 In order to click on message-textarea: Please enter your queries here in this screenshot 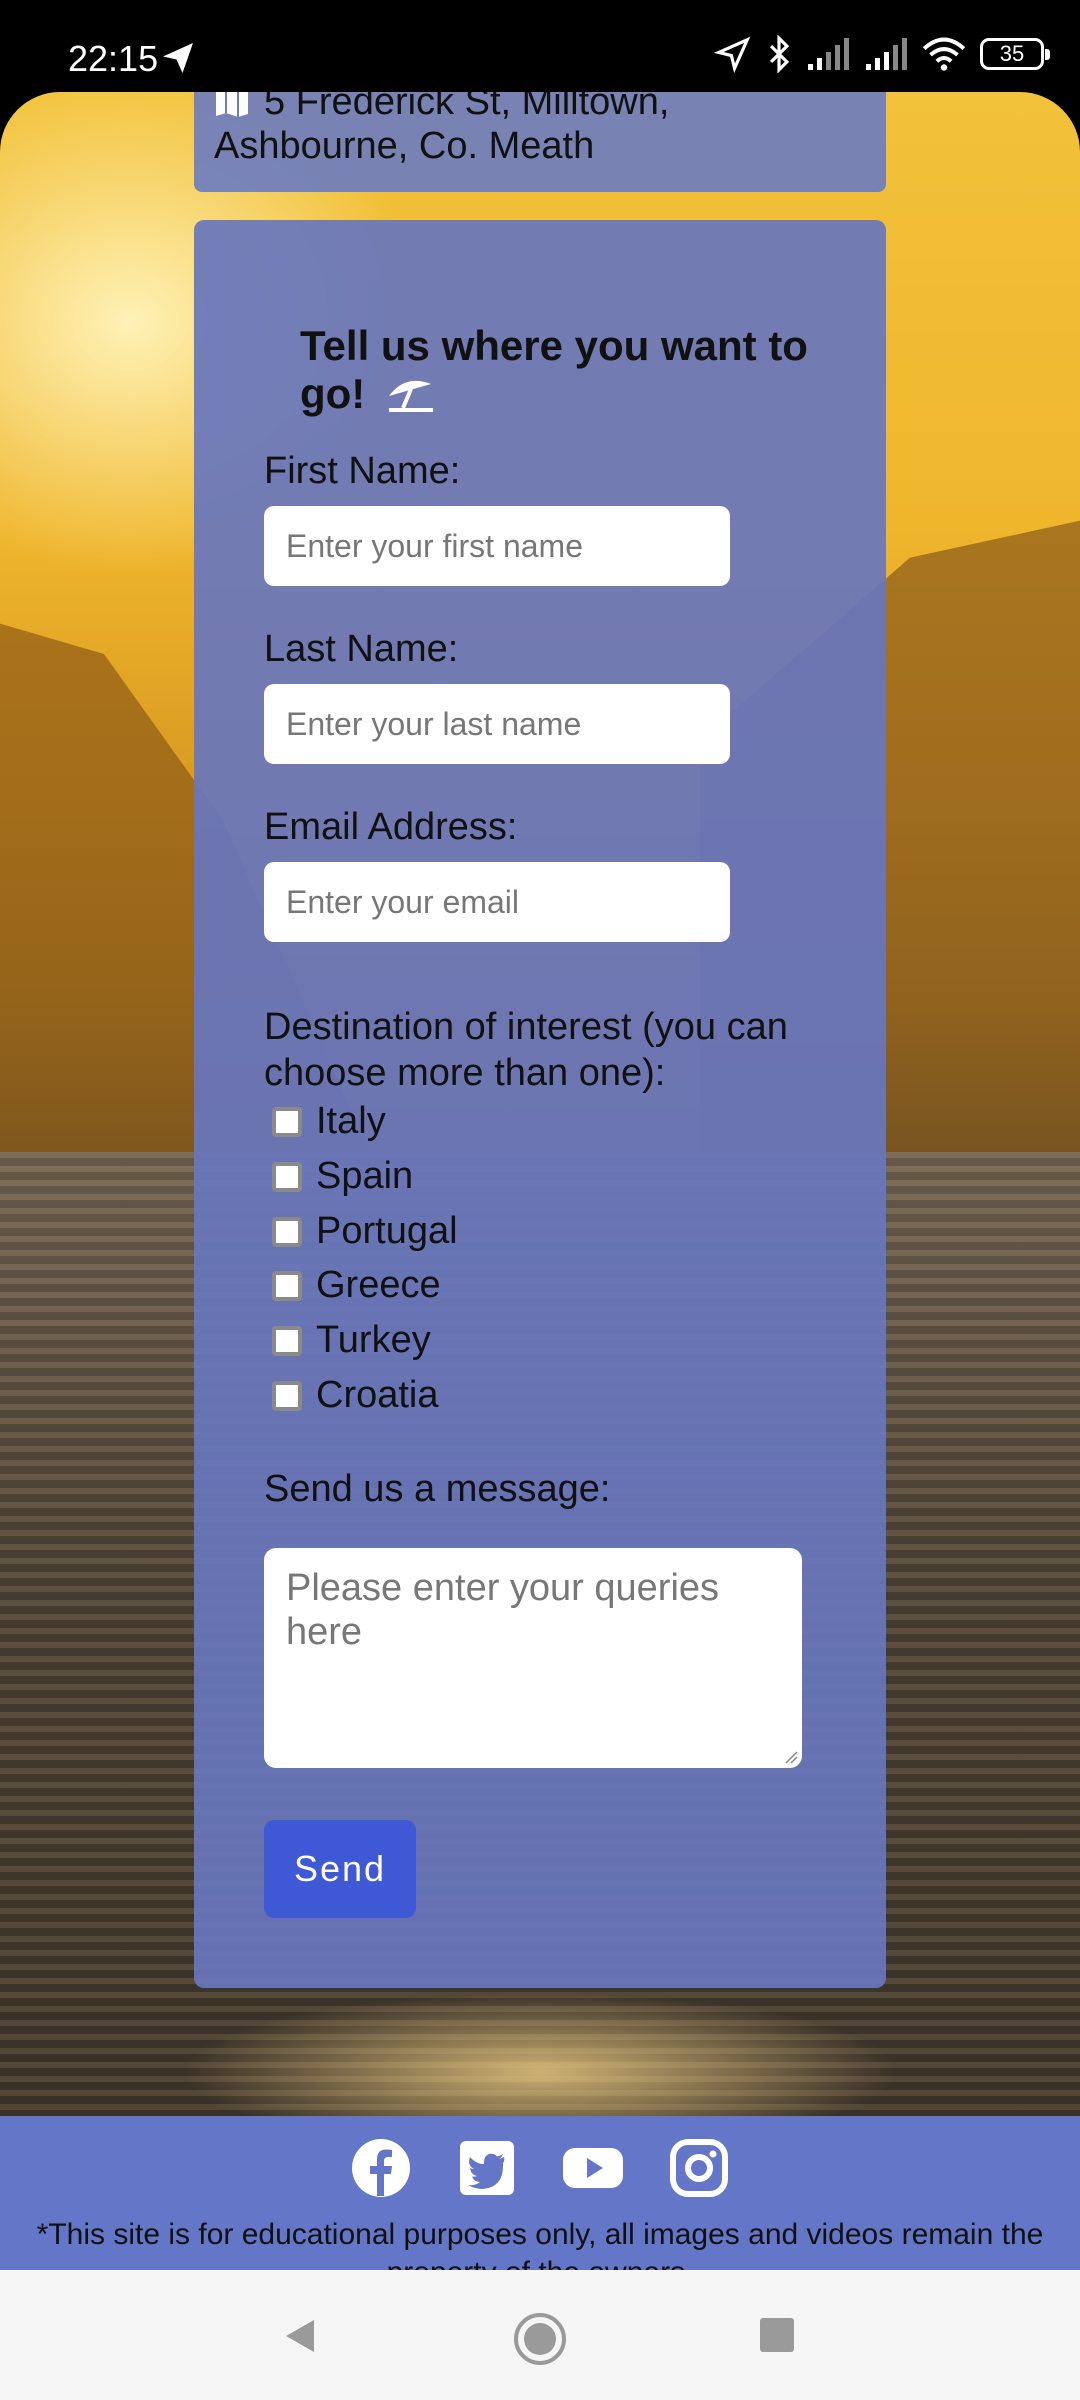, I will do `click(533, 1658)`.